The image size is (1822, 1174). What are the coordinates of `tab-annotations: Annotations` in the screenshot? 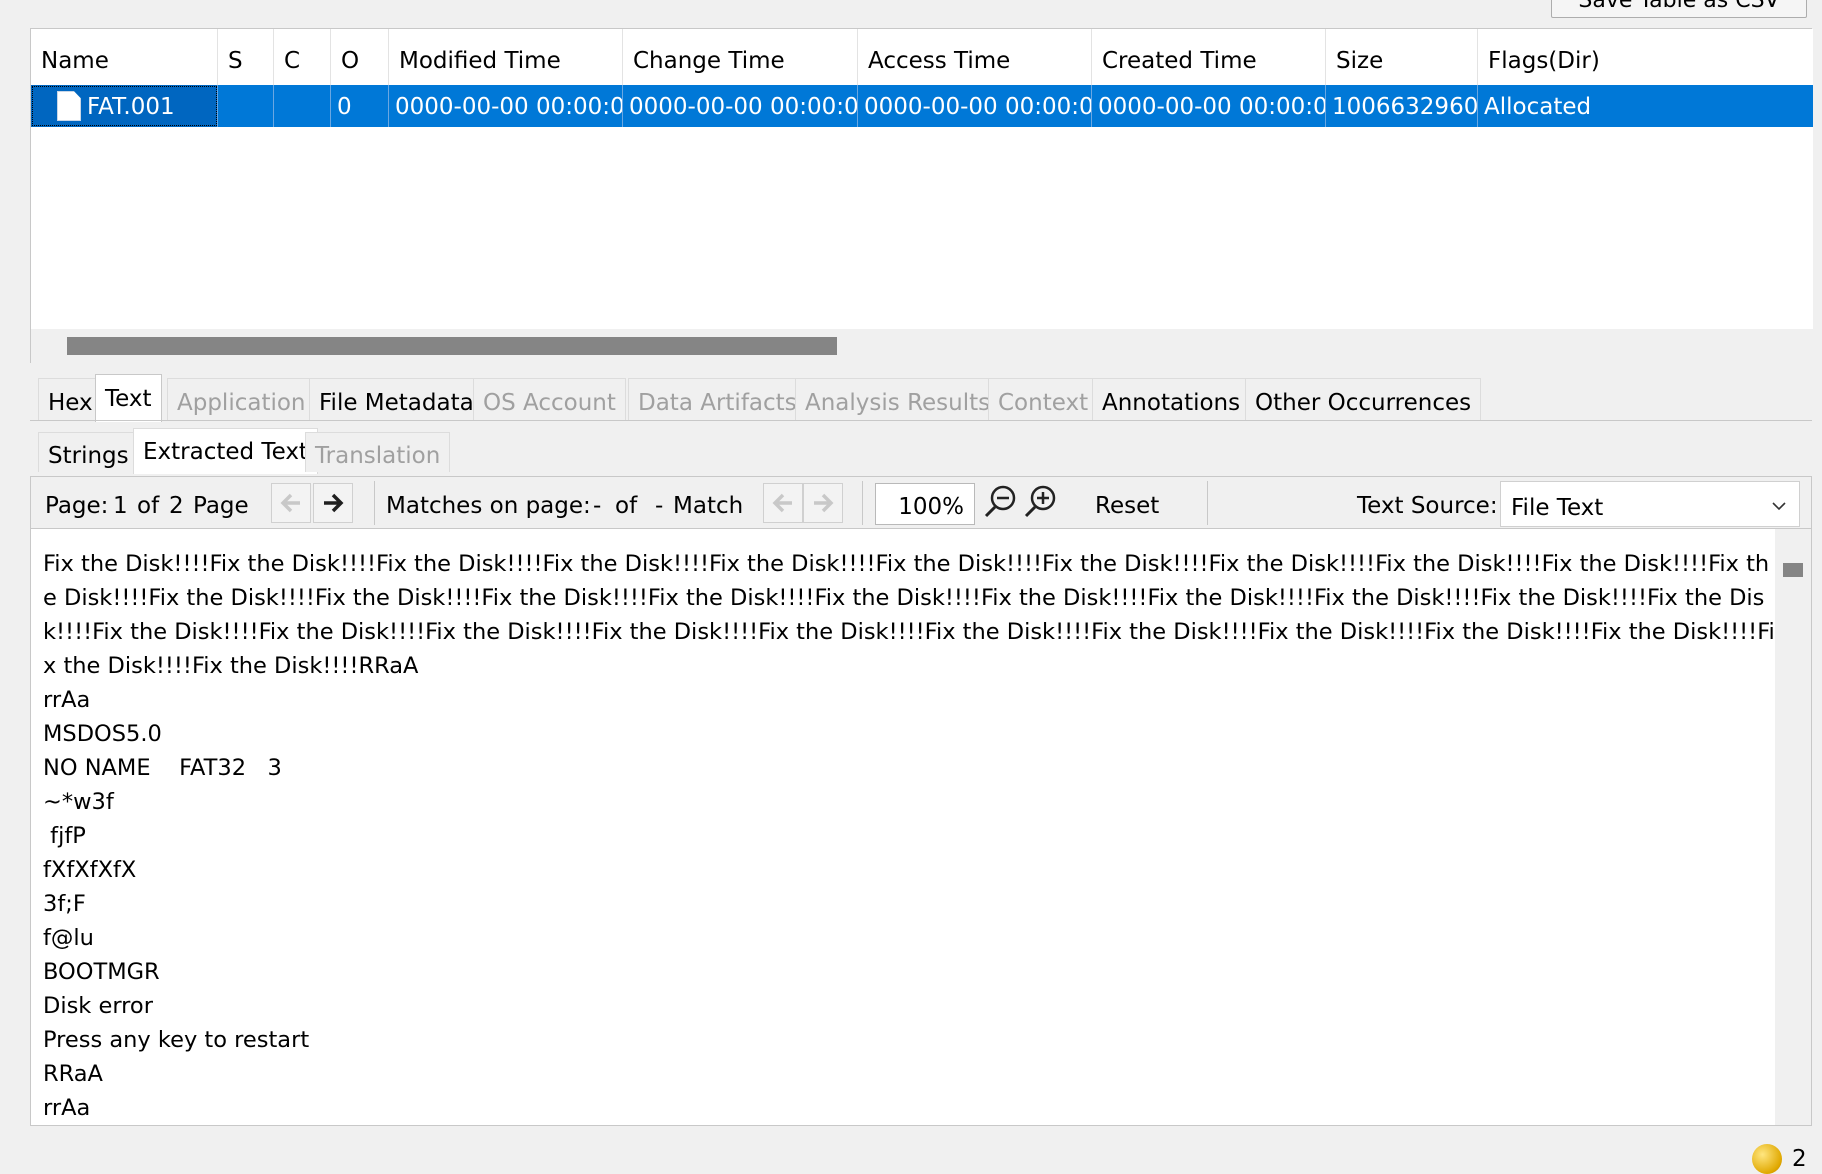 It's located at (1171, 399).